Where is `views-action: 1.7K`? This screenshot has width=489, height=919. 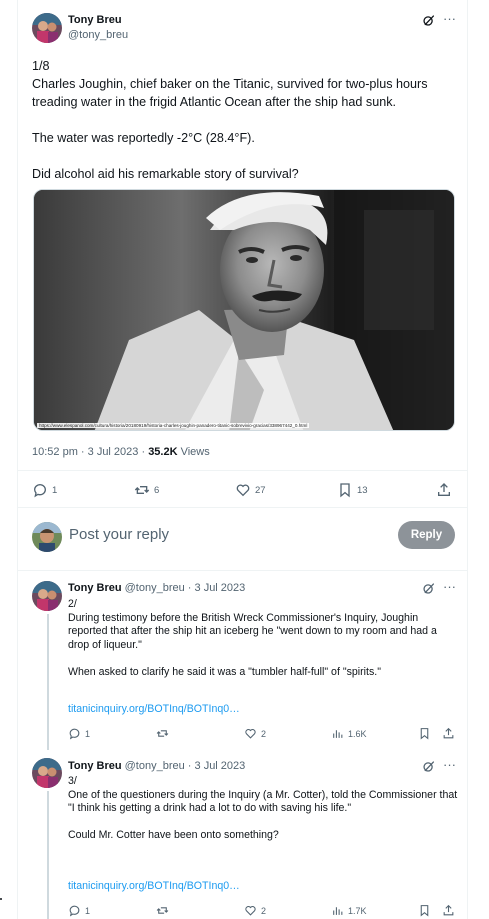 views-action: 1.7K is located at coordinates (349, 910).